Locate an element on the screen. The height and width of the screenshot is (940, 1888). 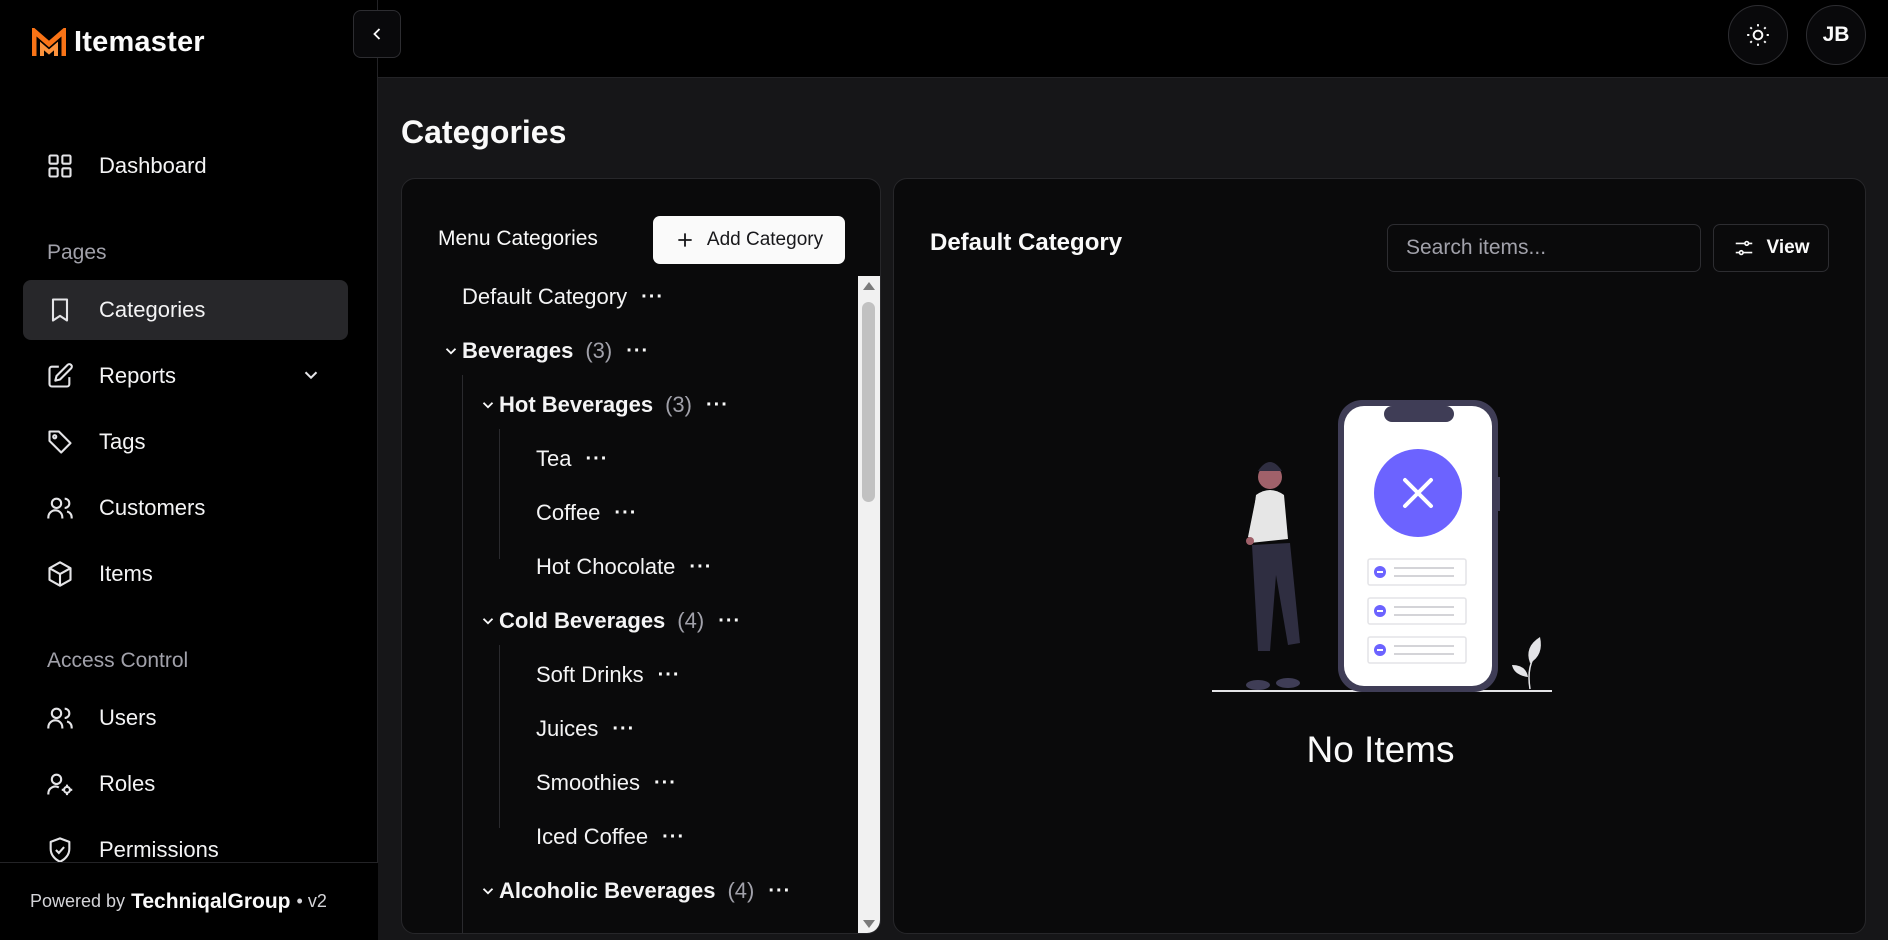
plus-icon is located at coordinates (685, 240).